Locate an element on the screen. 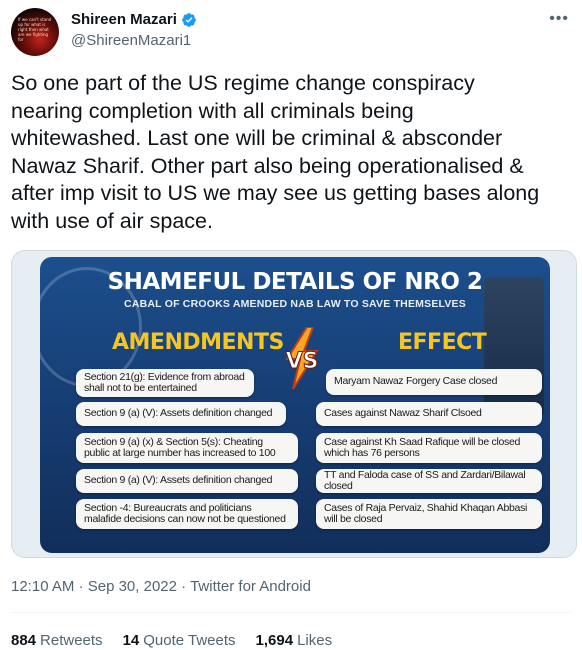  tweet-time: 12:10 AM is located at coordinates (42, 586).